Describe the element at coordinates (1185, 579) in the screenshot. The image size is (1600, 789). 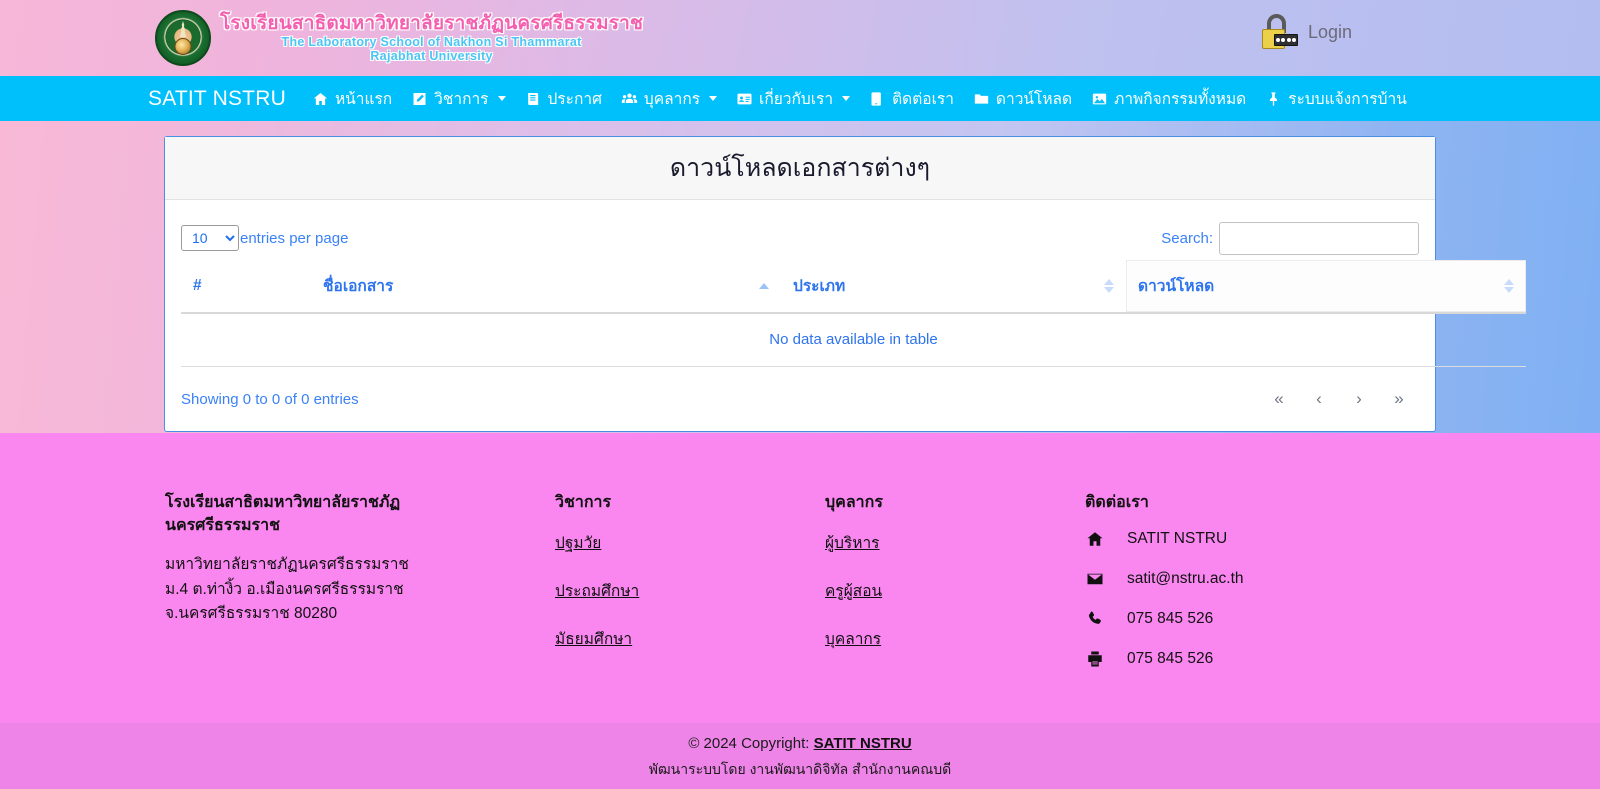
I see `footer-contact-value: satit@nstru.ac.th` at that location.